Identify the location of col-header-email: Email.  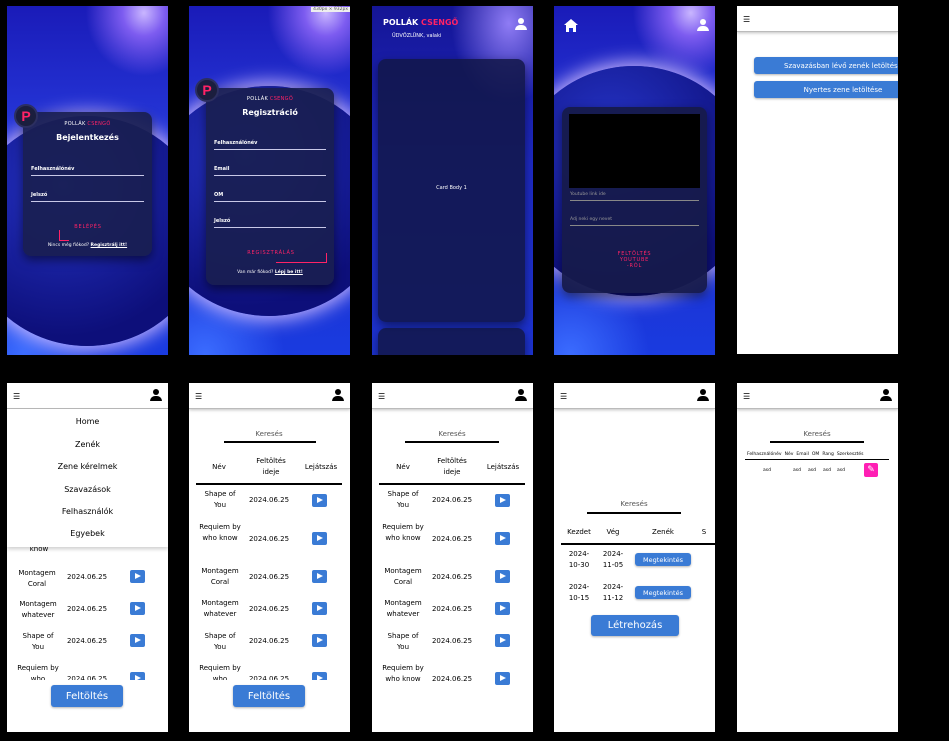
(802, 454).